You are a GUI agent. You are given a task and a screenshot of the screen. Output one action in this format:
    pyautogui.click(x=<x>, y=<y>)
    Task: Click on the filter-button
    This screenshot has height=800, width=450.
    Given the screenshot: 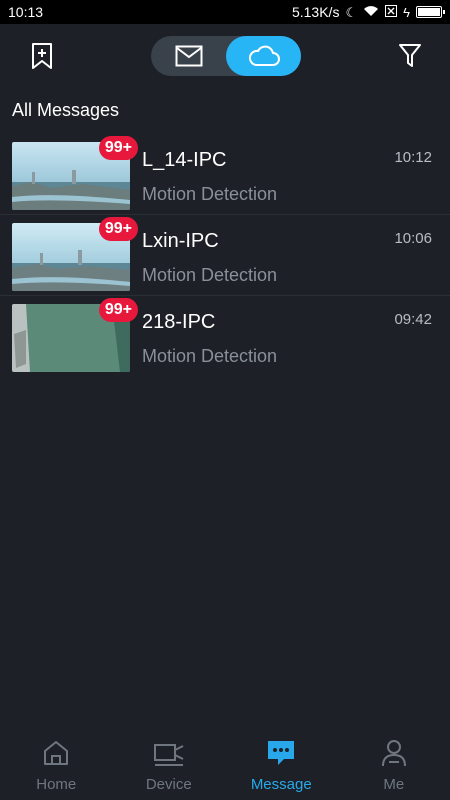 What is the action you would take?
    pyautogui.click(x=410, y=56)
    